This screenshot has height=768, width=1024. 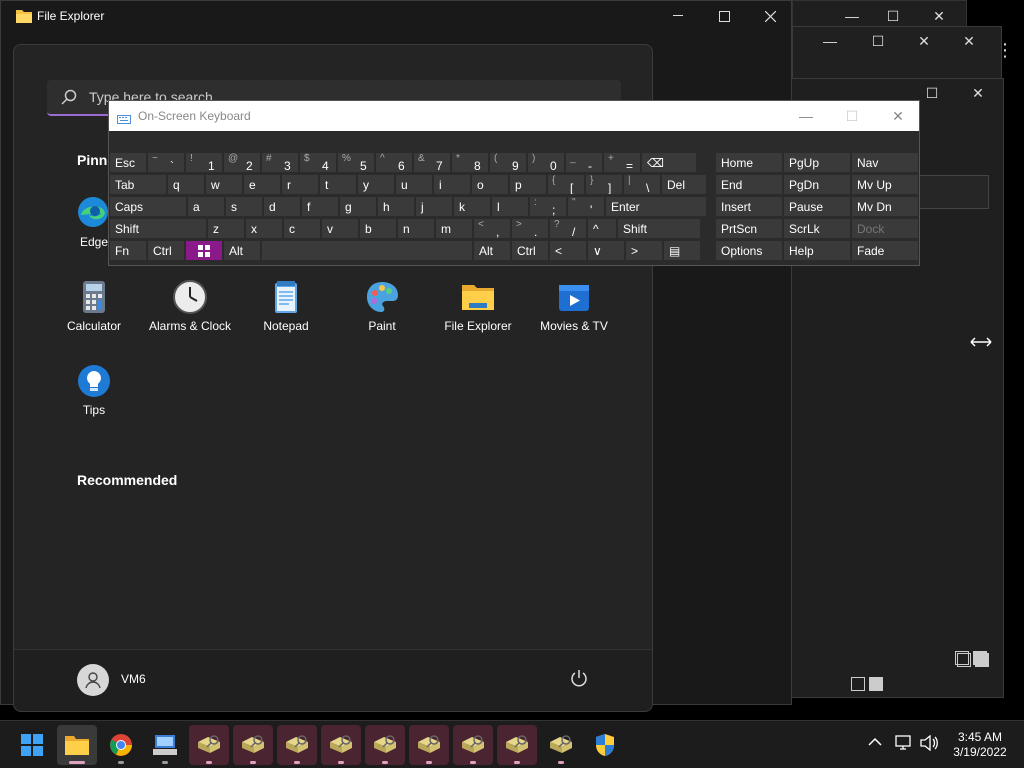 I want to click on key: n, so click(x=416, y=228).